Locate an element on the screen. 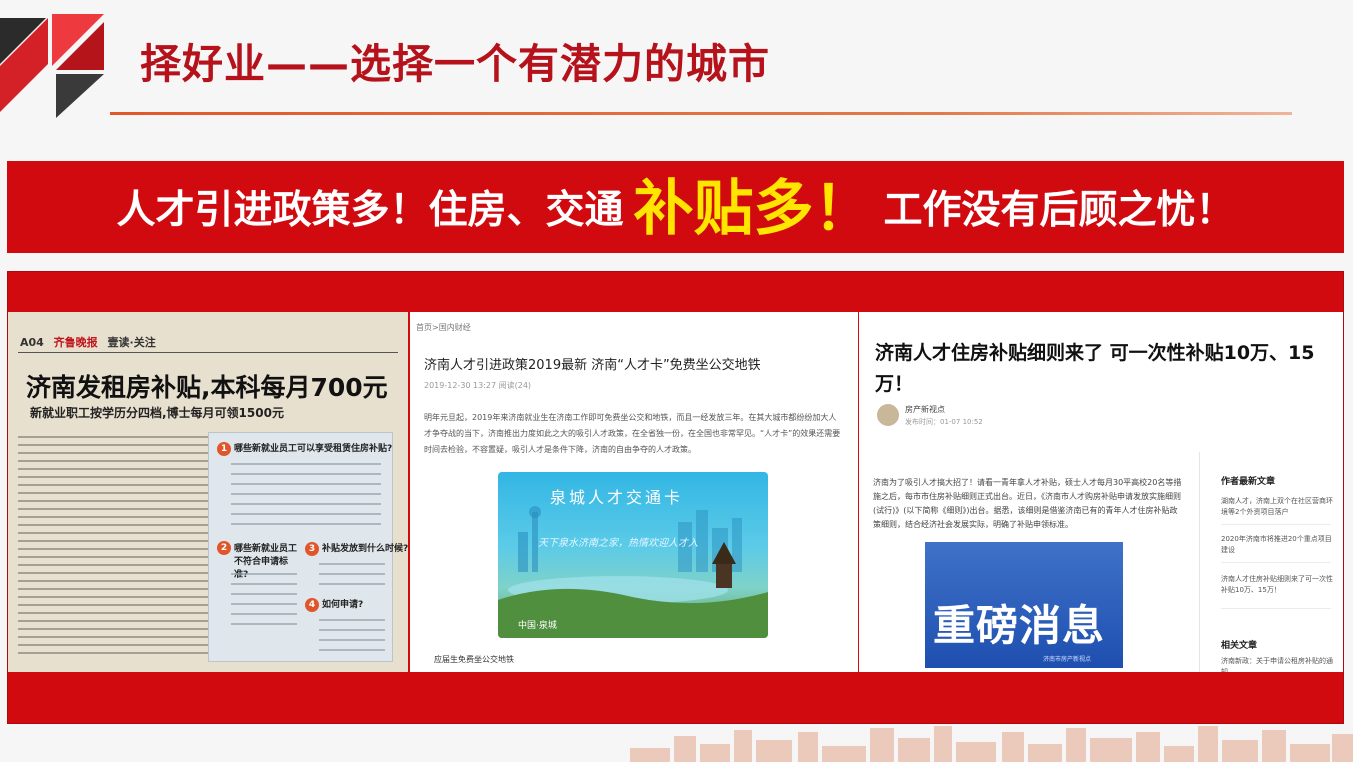 The image size is (1353, 762). card-footer: 中国·泉城 is located at coordinates (537, 626).